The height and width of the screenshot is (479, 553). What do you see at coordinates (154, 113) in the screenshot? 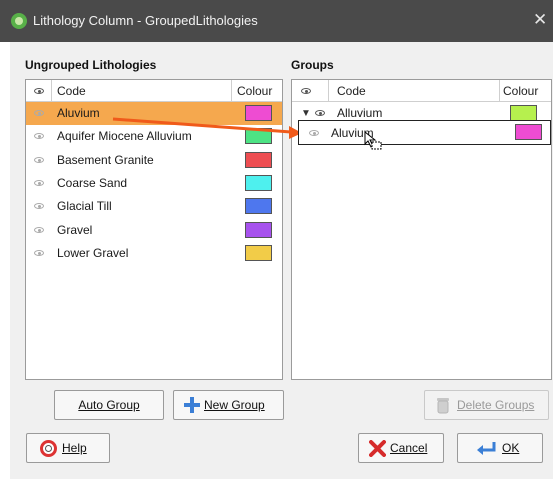
I see `lithology-row: Aluvium` at bounding box center [154, 113].